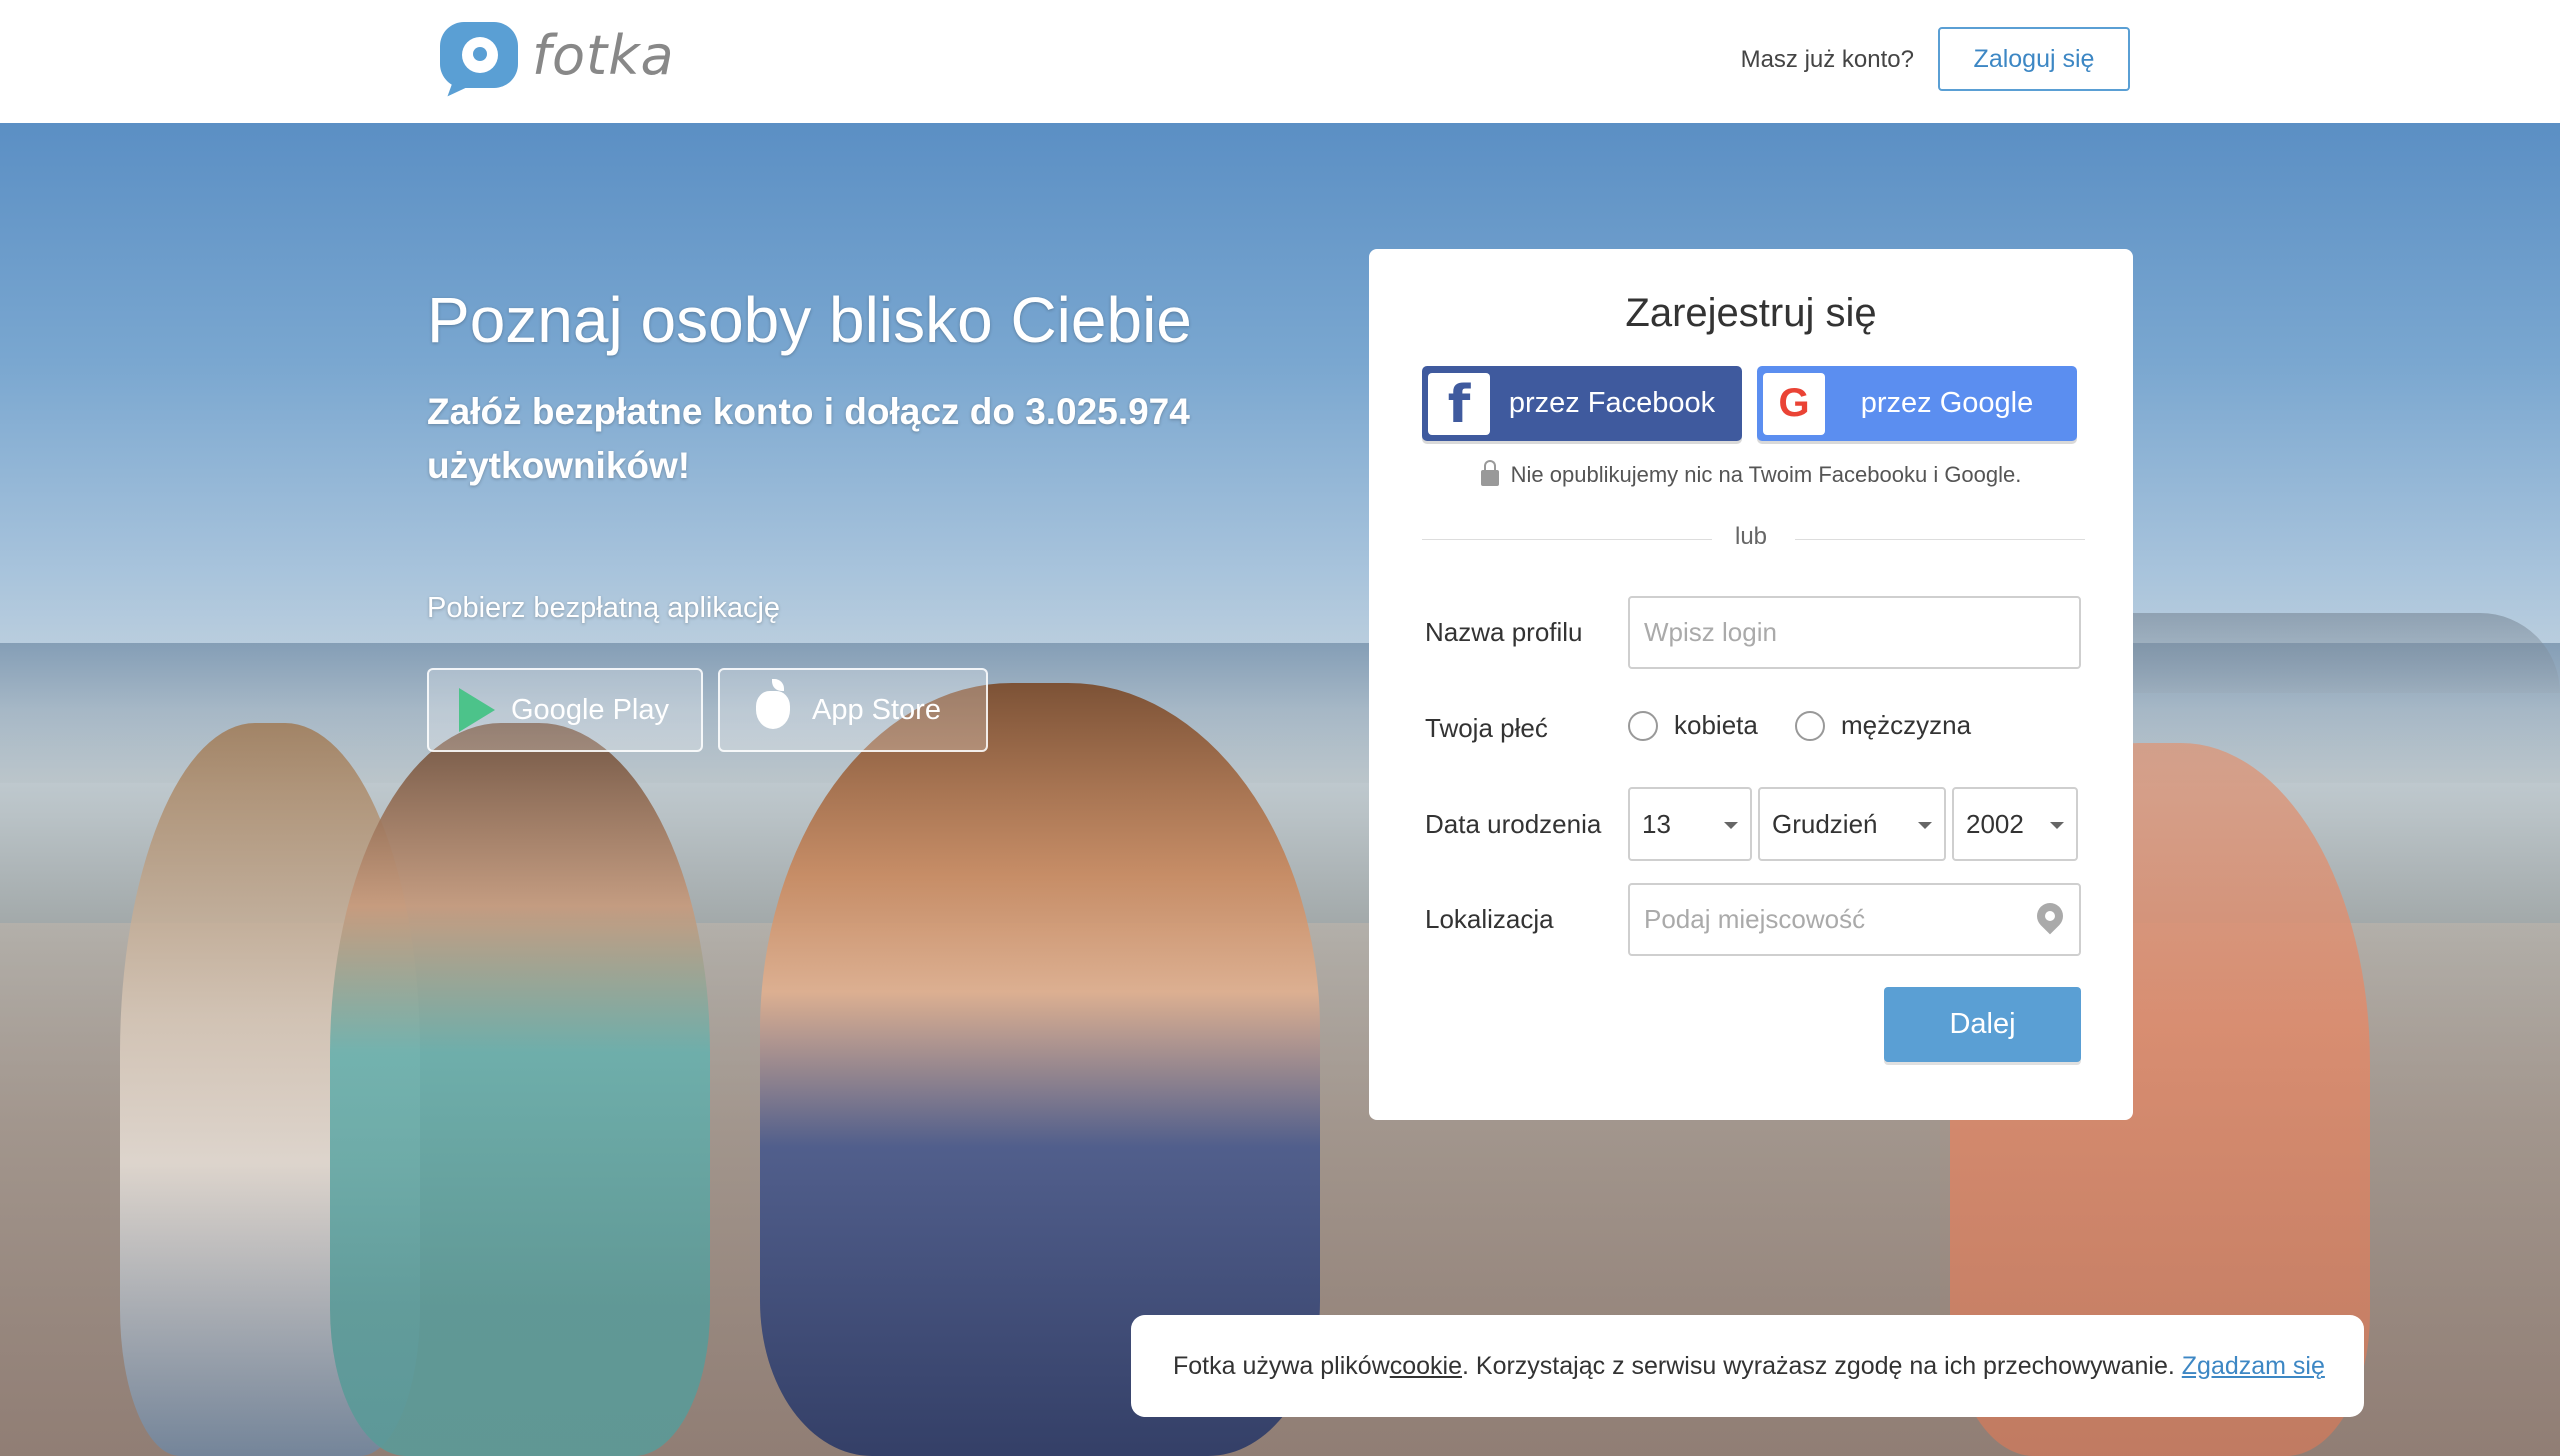  Describe the element at coordinates (1825, 823) in the screenshot. I see `birth-month-value: Grudzień` at that location.